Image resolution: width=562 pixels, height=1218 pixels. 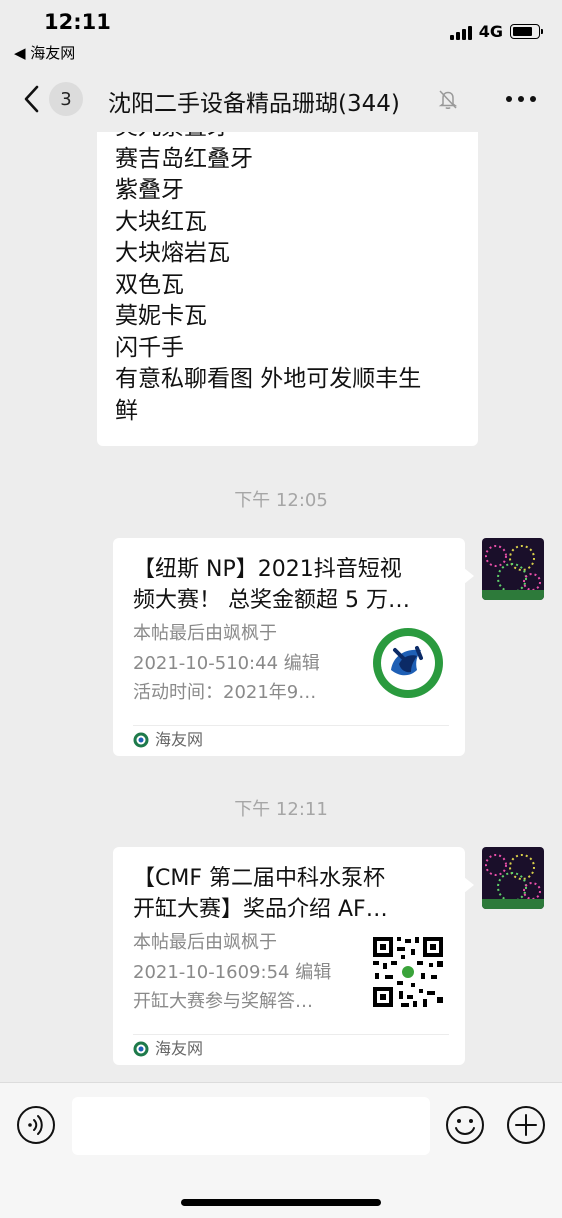 I want to click on message-text-line: 有意私聊看图 外地可发顺丰生, so click(x=268, y=379).